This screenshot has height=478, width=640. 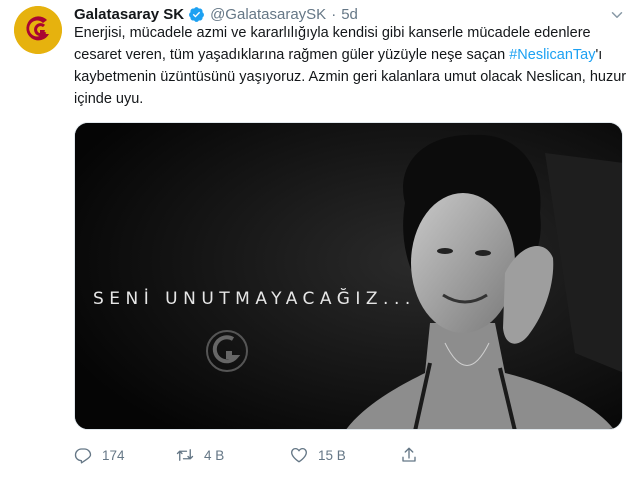 I want to click on like-button: 15 B, so click(x=318, y=455).